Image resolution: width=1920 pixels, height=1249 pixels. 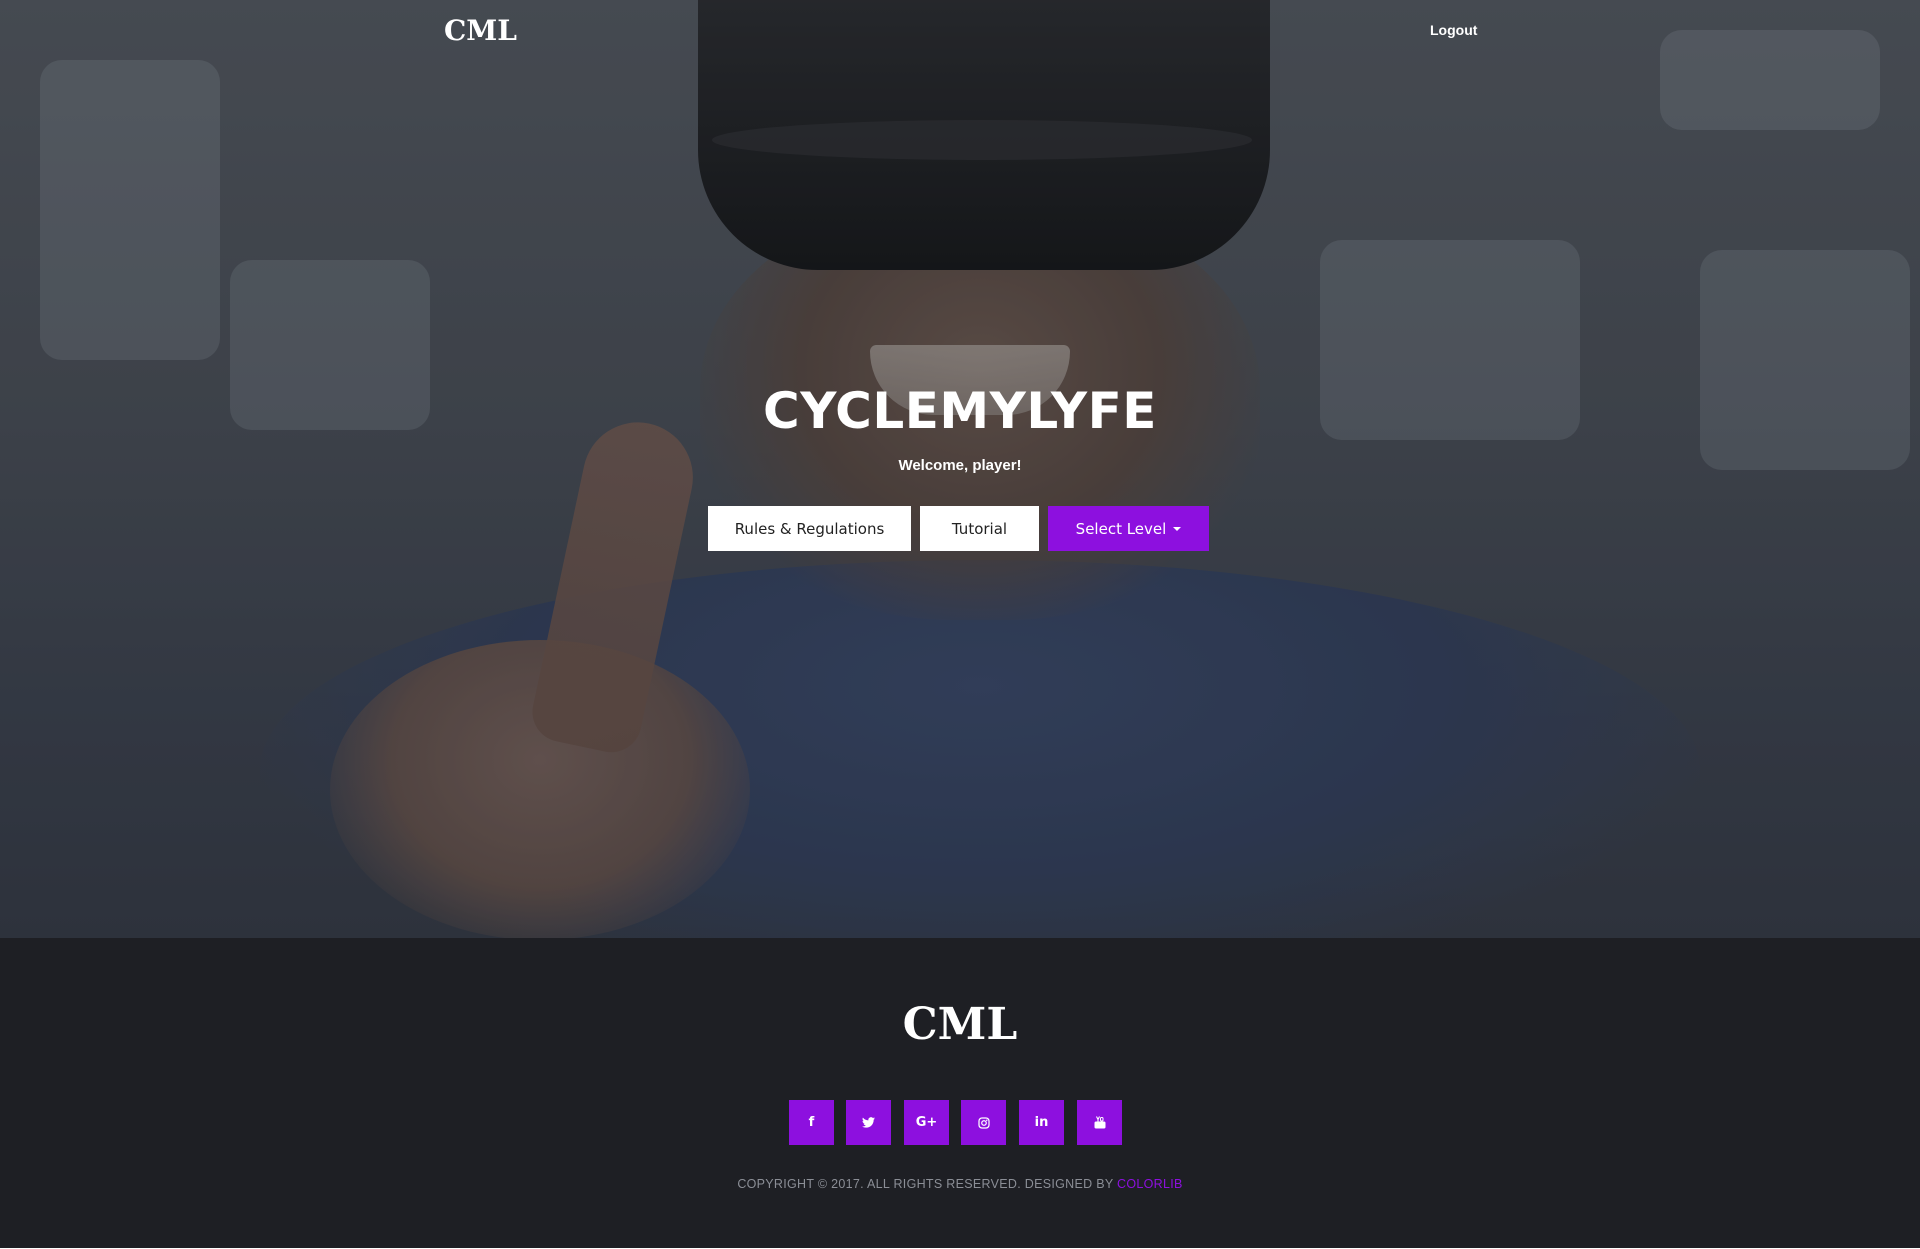 I want to click on welcome-text: Welcome, player!, so click(x=960, y=465).